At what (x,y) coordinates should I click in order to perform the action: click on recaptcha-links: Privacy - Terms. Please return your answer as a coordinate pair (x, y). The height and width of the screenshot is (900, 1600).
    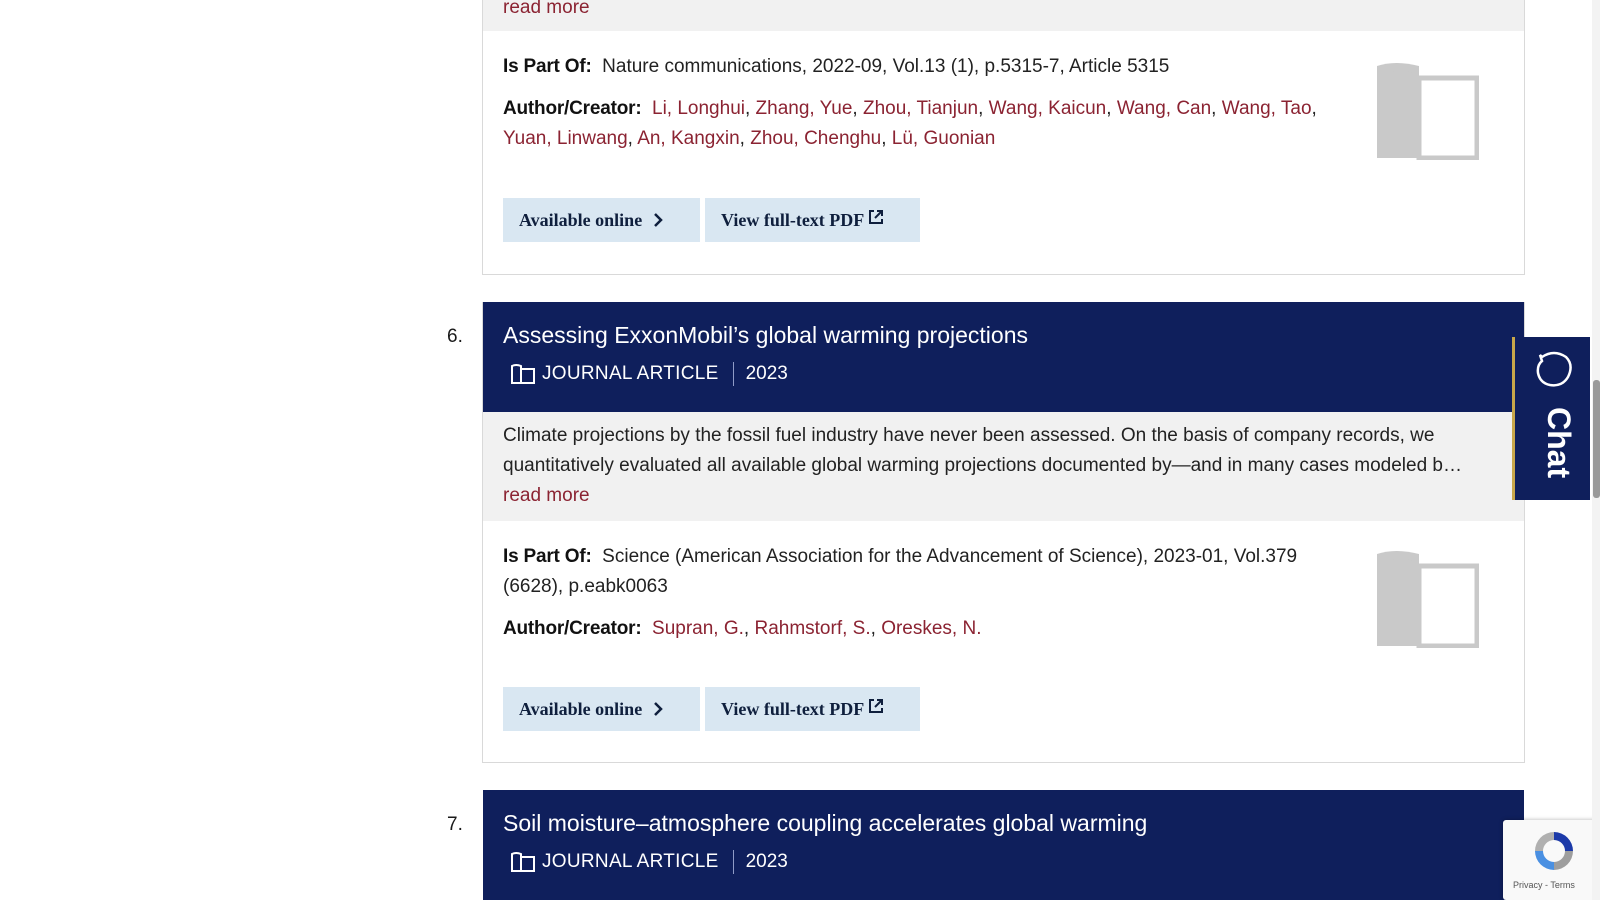
    Looking at the image, I should click on (1544, 885).